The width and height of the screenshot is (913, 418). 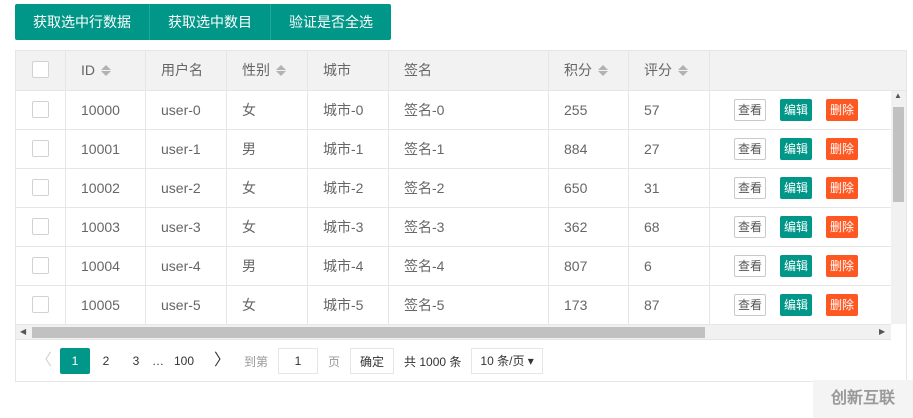 I want to click on goto-confirm-button: 确定, so click(x=372, y=361).